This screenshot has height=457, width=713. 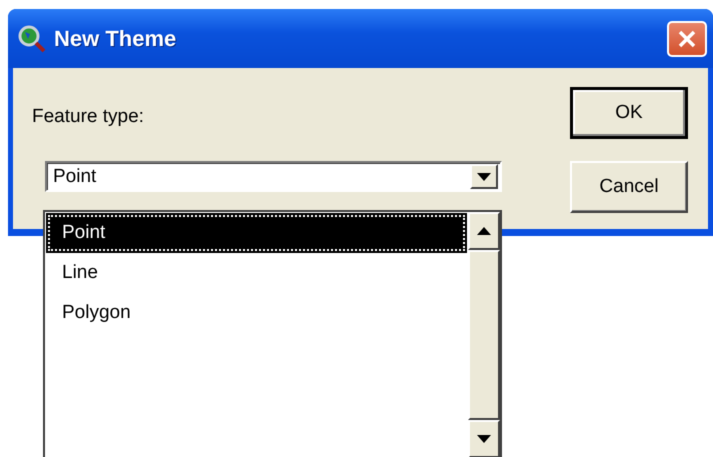 I want to click on list-item: Polygon, so click(x=256, y=313).